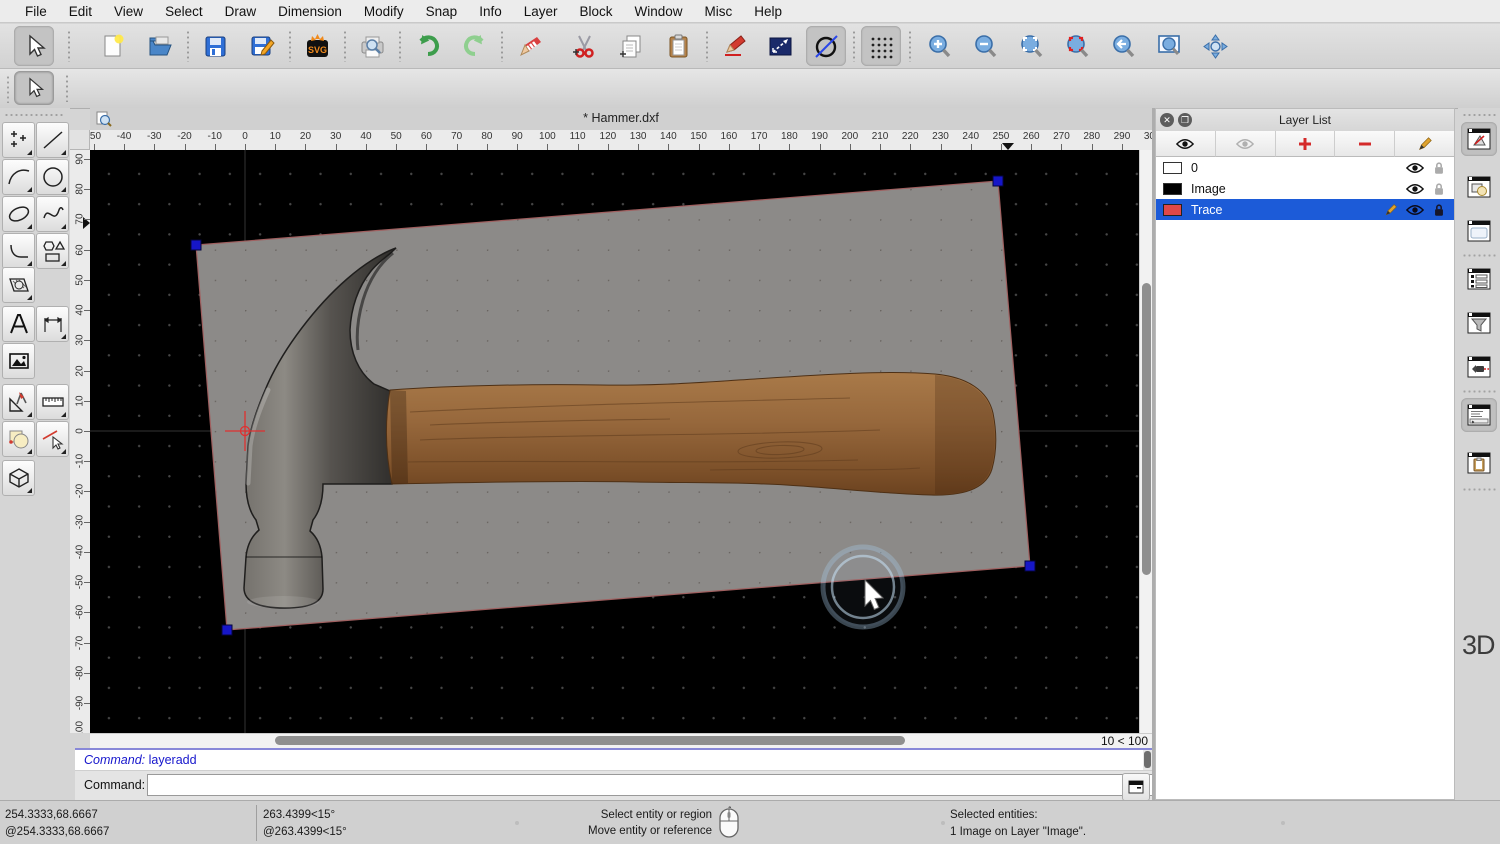 The width and height of the screenshot is (1500, 844). I want to click on edit-layer-button, so click(1424, 144).